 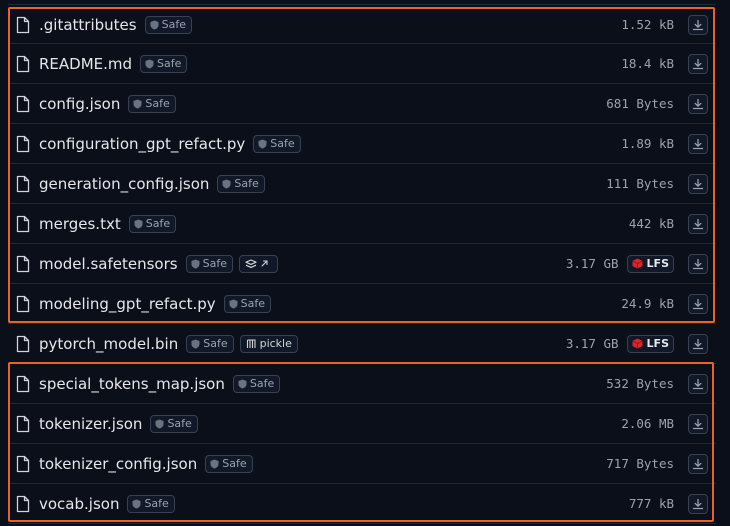 I want to click on file-link: special_tokens_map.json Safe, so click(x=148, y=383).